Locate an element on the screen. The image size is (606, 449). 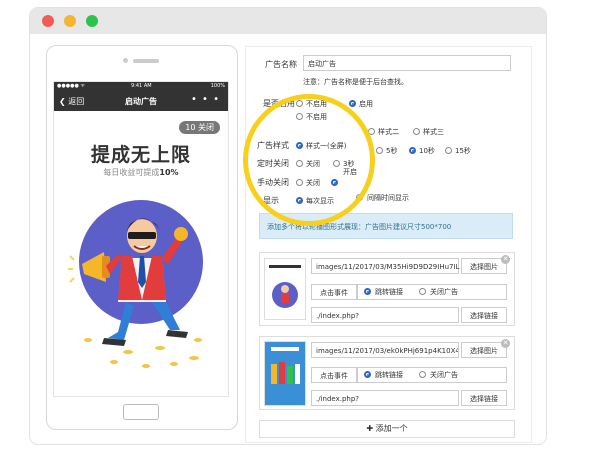
ad-close-button: 10 关闭 is located at coordinates (199, 127).